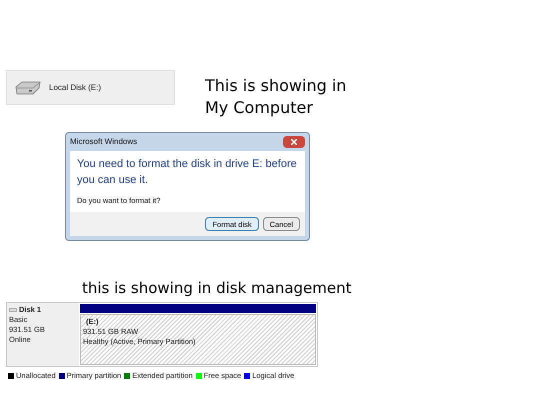 The height and width of the screenshot is (413, 550). I want to click on dialog-title: Microsoft Windows, so click(104, 142).